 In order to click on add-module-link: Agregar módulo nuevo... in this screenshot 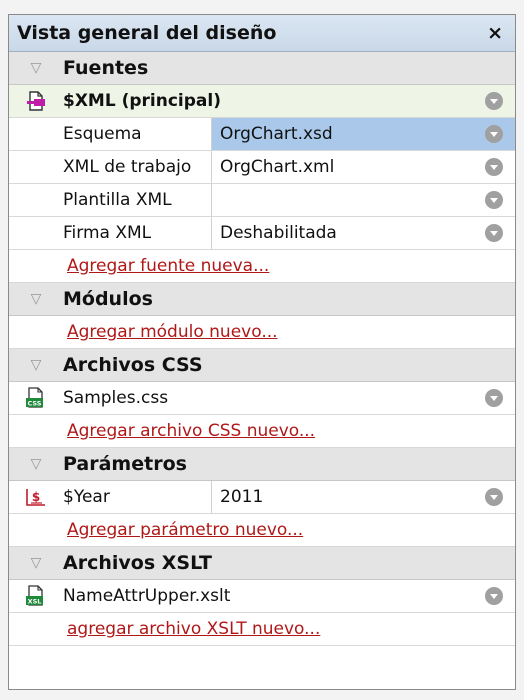, I will do `click(172, 332)`.